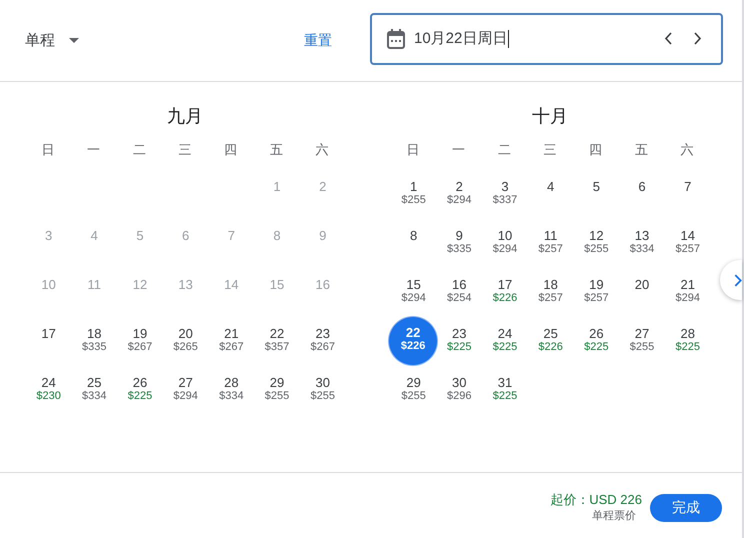 Image resolution: width=744 pixels, height=538 pixels. What do you see at coordinates (94, 394) in the screenshot?
I see `calendar-day: 25 $334` at bounding box center [94, 394].